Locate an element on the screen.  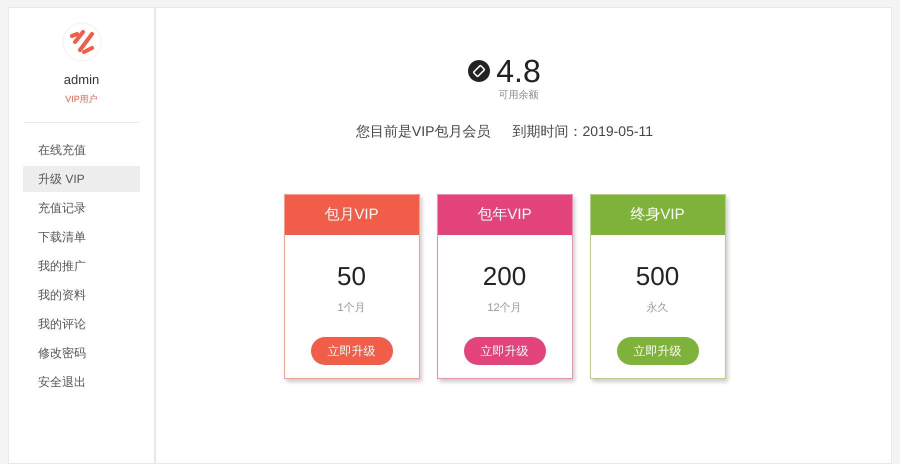
sidebar-item: 我的资料 is located at coordinates (81, 295).